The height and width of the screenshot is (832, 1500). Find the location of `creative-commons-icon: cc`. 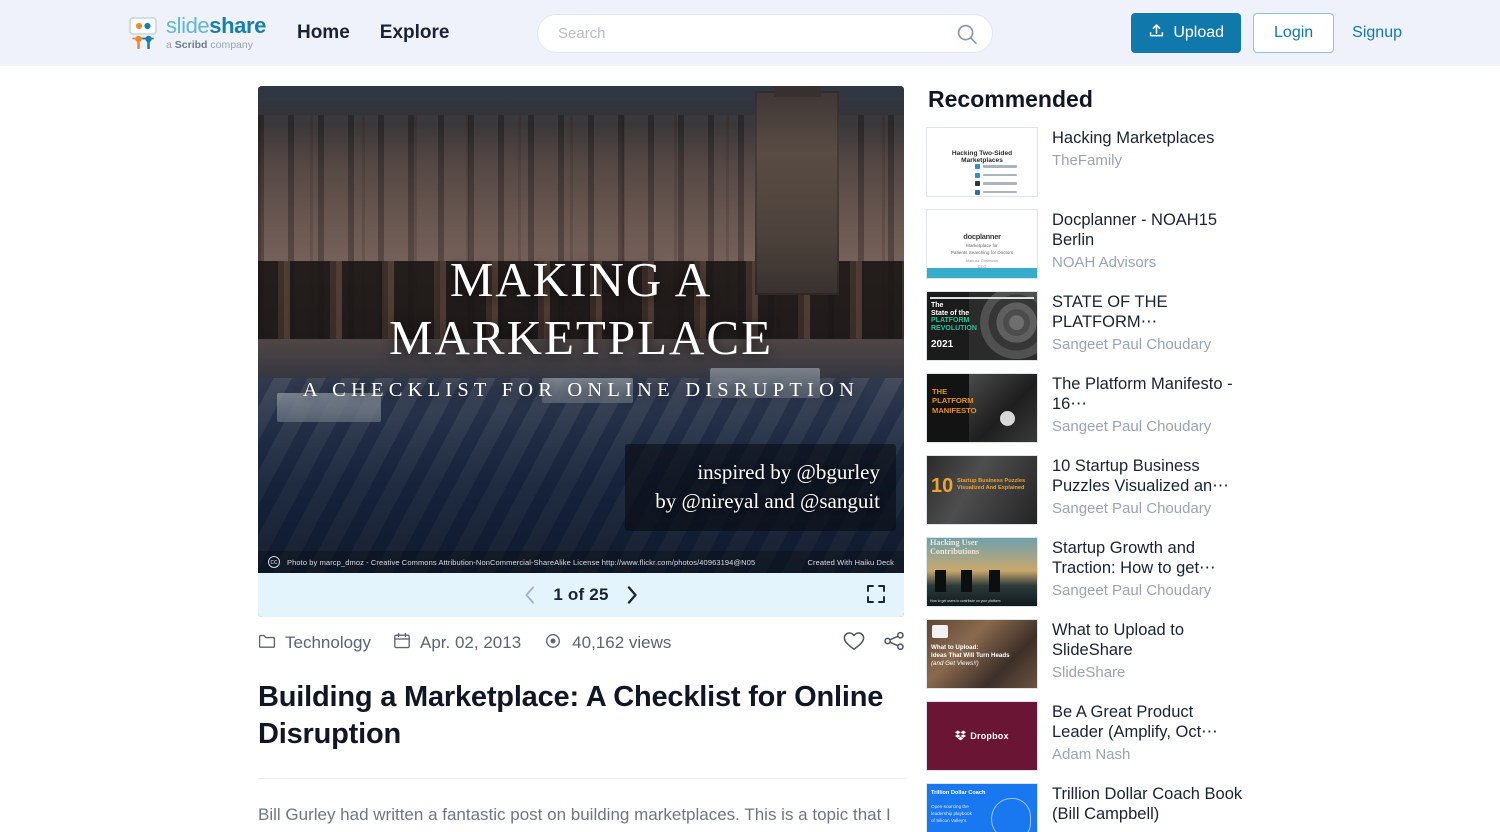

creative-commons-icon: cc is located at coordinates (274, 562).